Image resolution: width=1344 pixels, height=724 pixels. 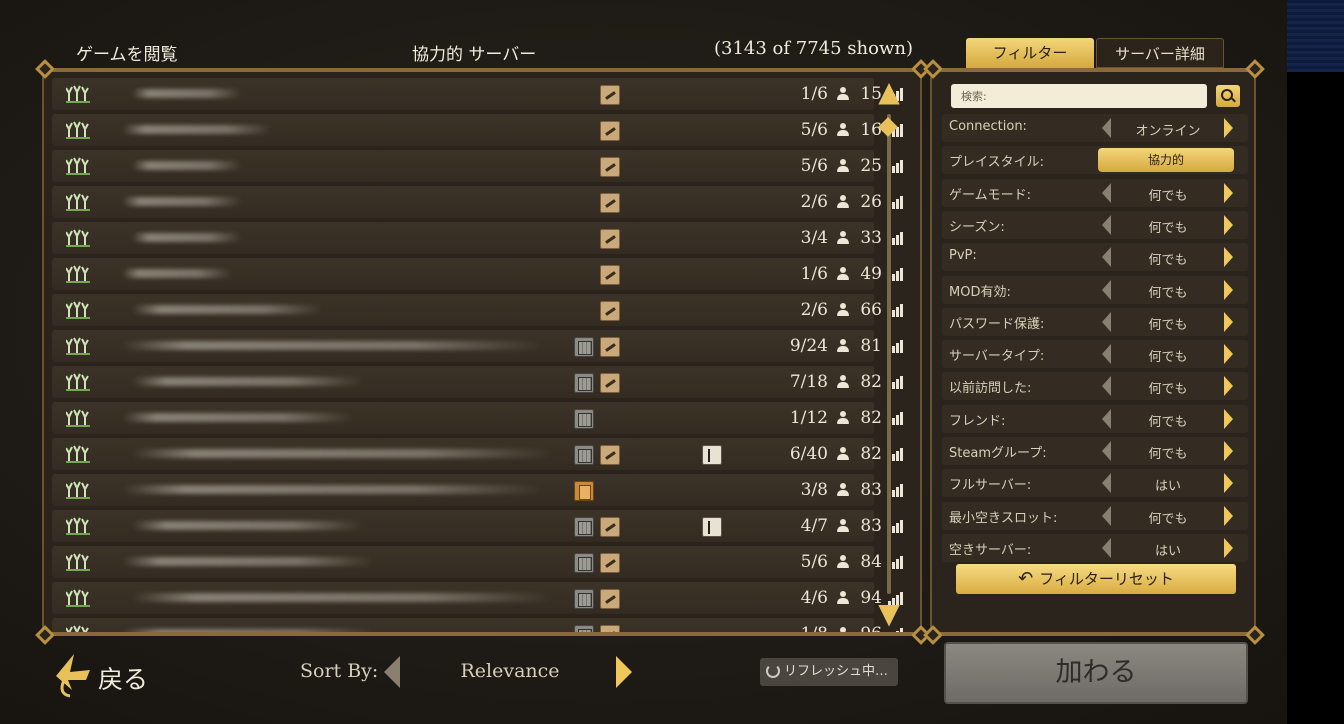 I want to click on filter-row: サーバータイプ: 何でも, so click(x=1095, y=354).